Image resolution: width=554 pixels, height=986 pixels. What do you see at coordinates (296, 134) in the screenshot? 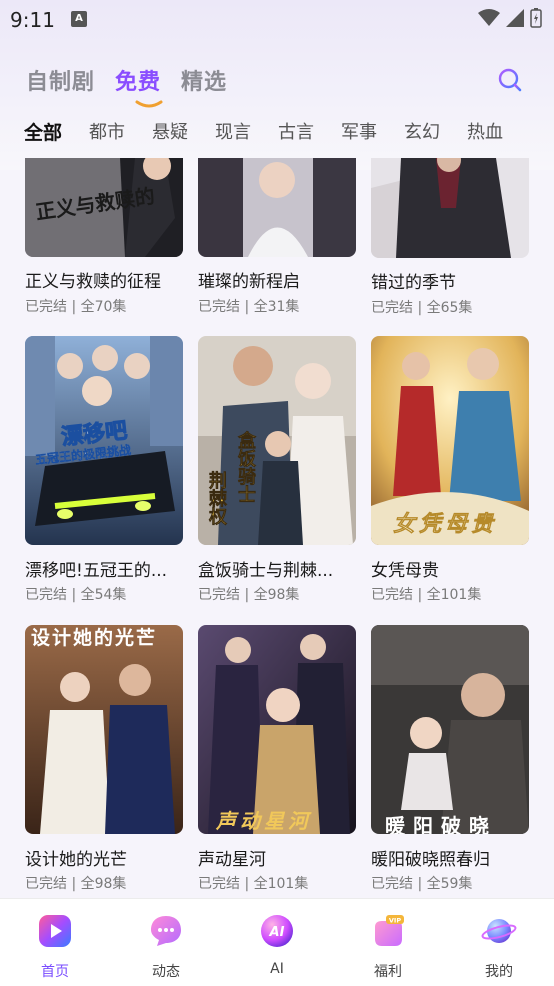
I see `category-ancient-romance: 古言` at bounding box center [296, 134].